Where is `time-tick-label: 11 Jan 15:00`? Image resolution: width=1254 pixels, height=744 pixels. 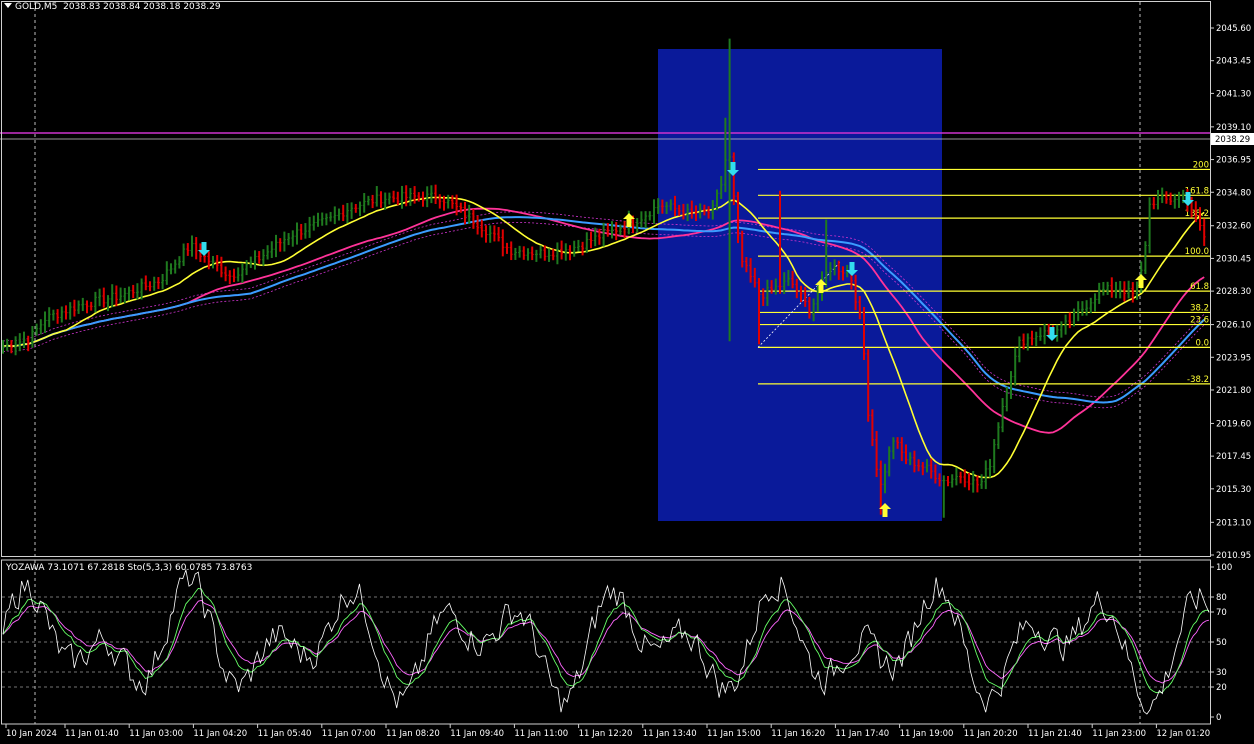
time-tick-label: 11 Jan 15:00 is located at coordinates (734, 734).